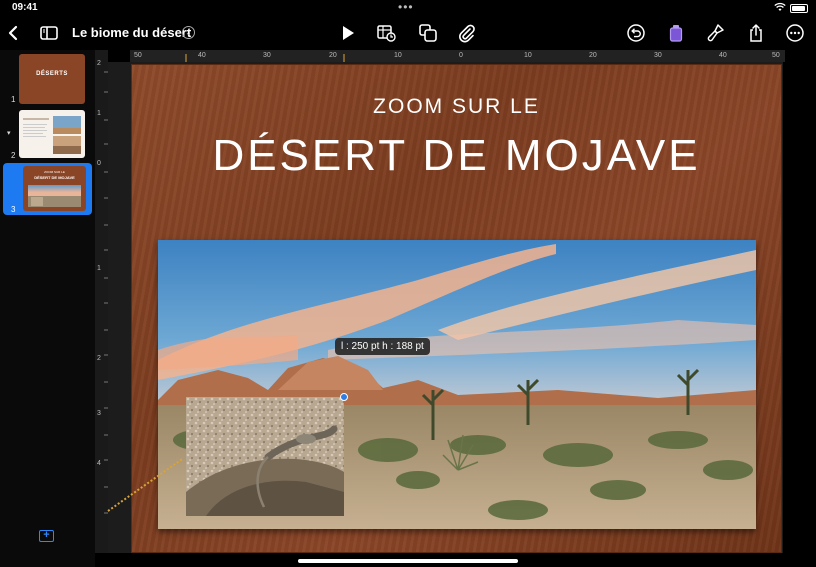 The width and height of the screenshot is (816, 567). I want to click on vertical-ruler: 2 1 0 1 2 3 4, so click(101, 301).